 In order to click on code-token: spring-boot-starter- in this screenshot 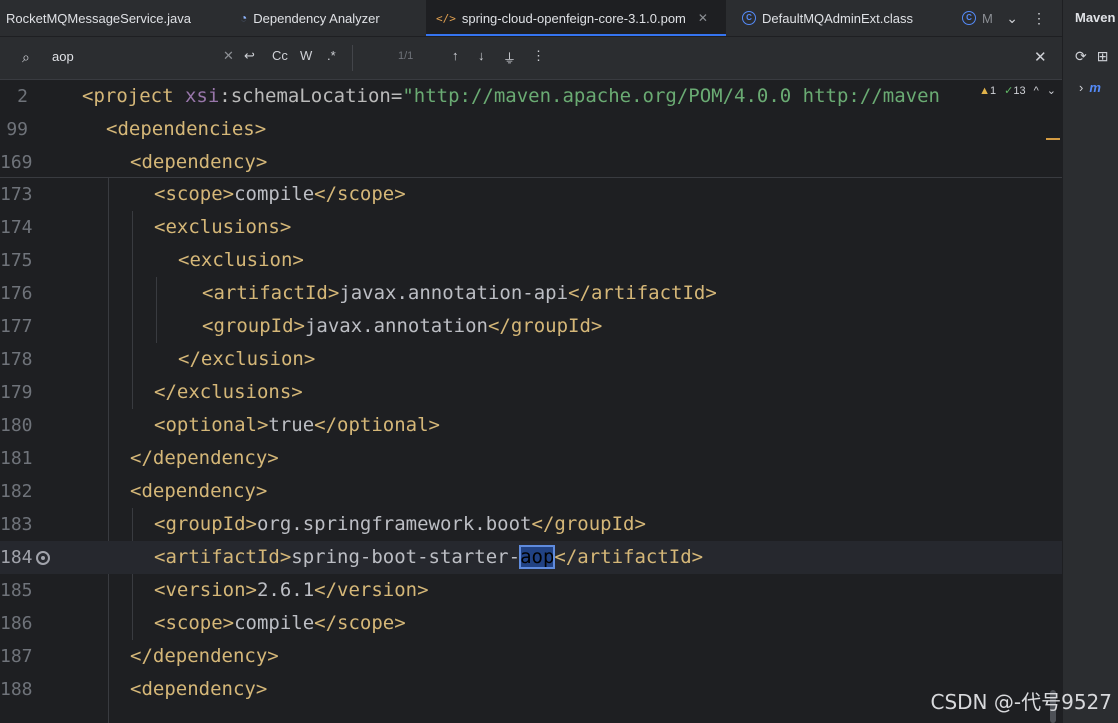, I will do `click(406, 557)`.